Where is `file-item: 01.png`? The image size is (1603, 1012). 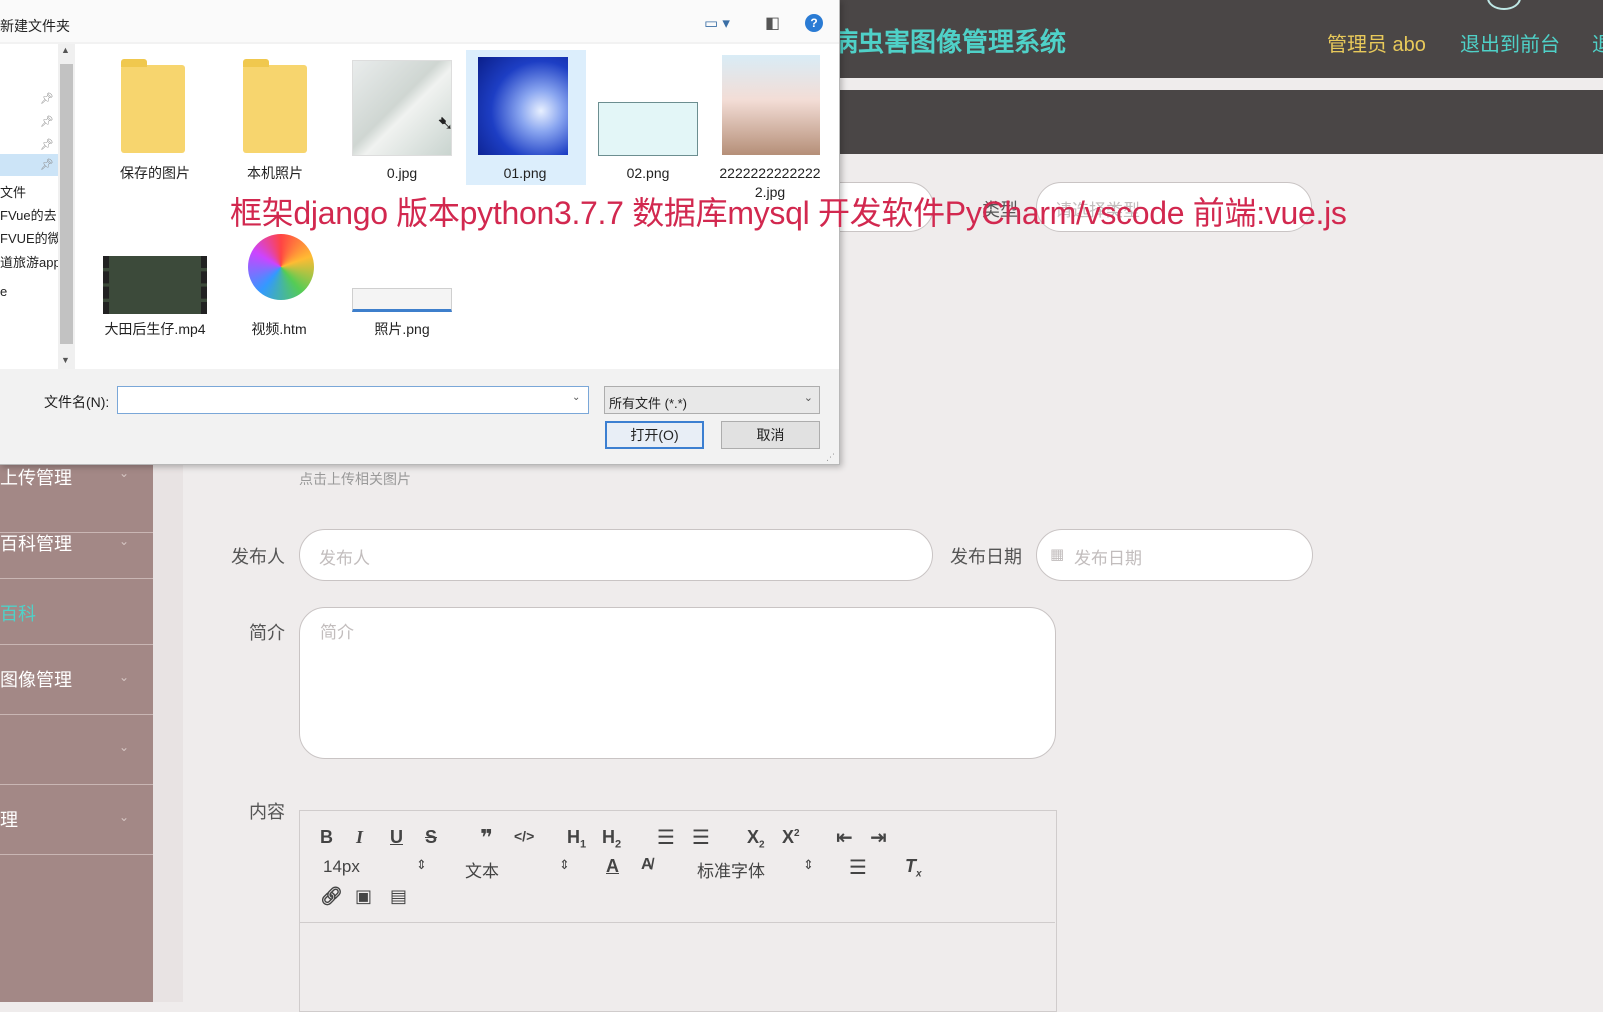
file-item: 01.png is located at coordinates (525, 117).